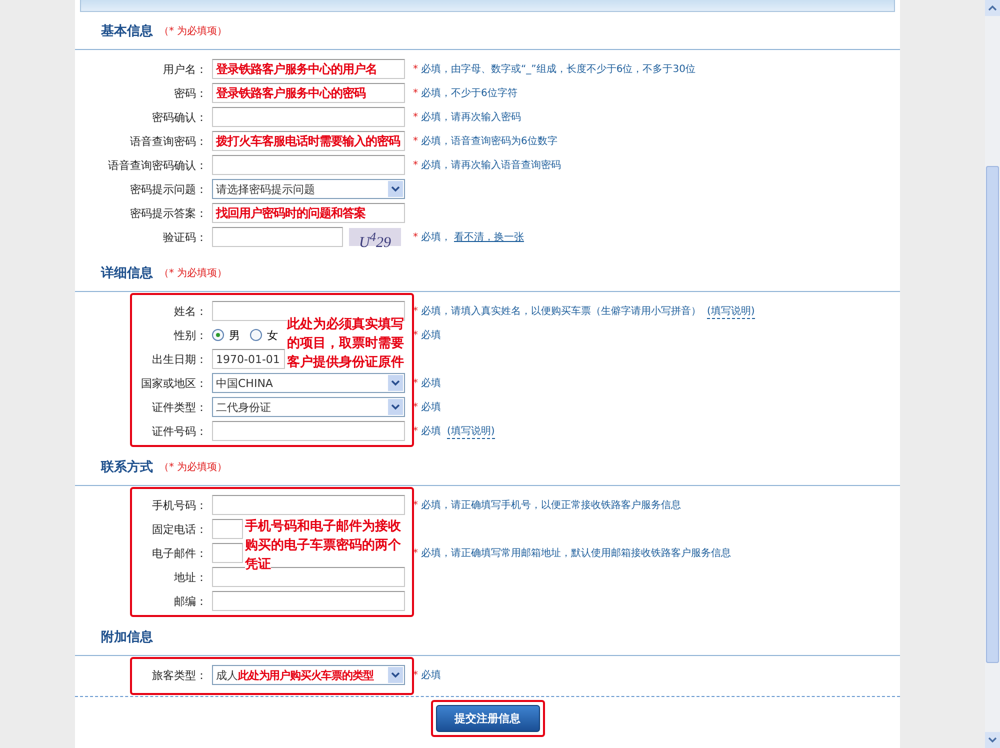  I want to click on annotation-text: 登录铁路客户服务中心的用户名, so click(296, 69).